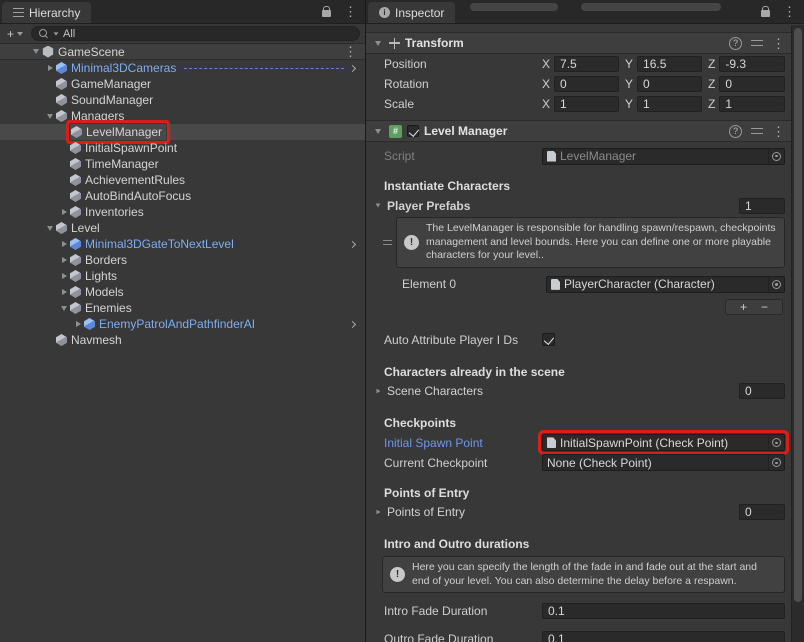  What do you see at coordinates (460, 637) in the screenshot?
I see `outro-fade-label: Outro Fade Duration` at bounding box center [460, 637].